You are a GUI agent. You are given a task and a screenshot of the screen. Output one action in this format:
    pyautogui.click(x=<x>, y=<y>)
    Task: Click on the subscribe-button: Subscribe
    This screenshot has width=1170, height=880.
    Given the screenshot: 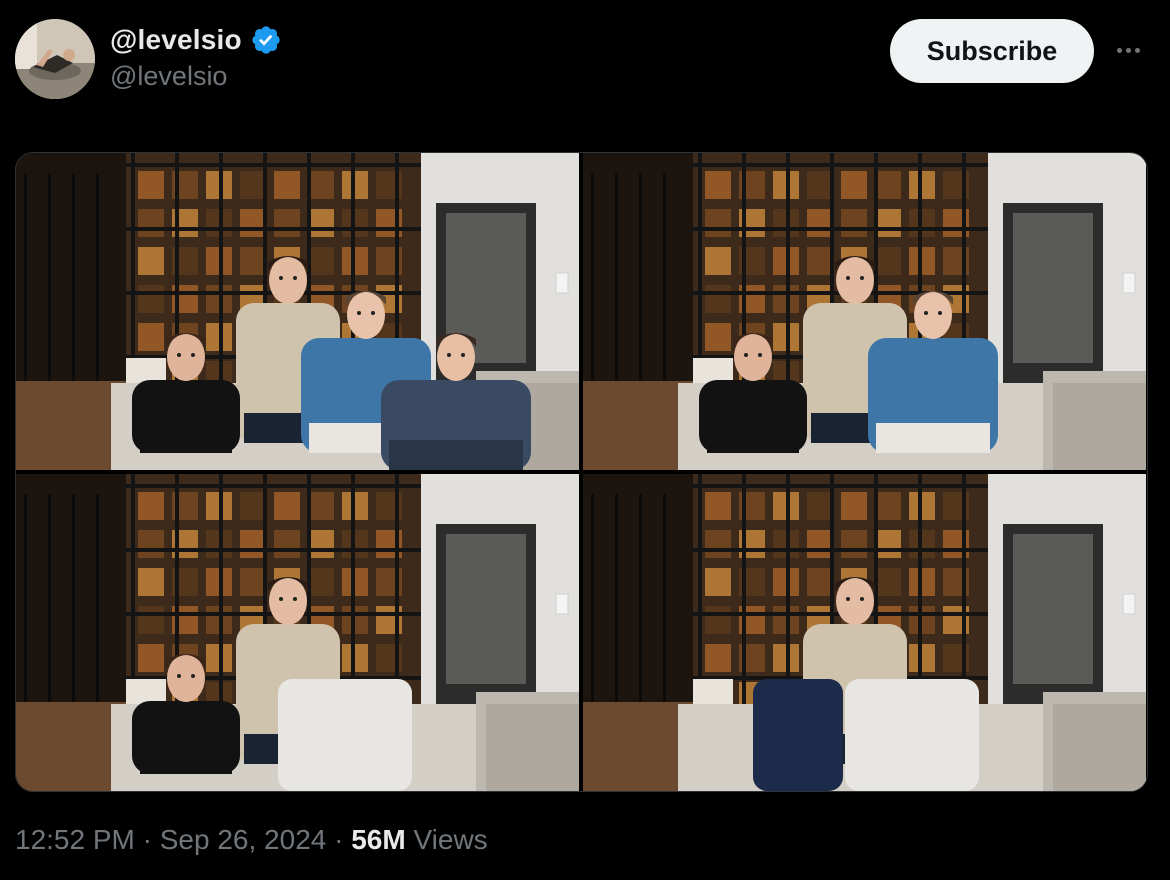 What is the action you would take?
    pyautogui.click(x=992, y=51)
    